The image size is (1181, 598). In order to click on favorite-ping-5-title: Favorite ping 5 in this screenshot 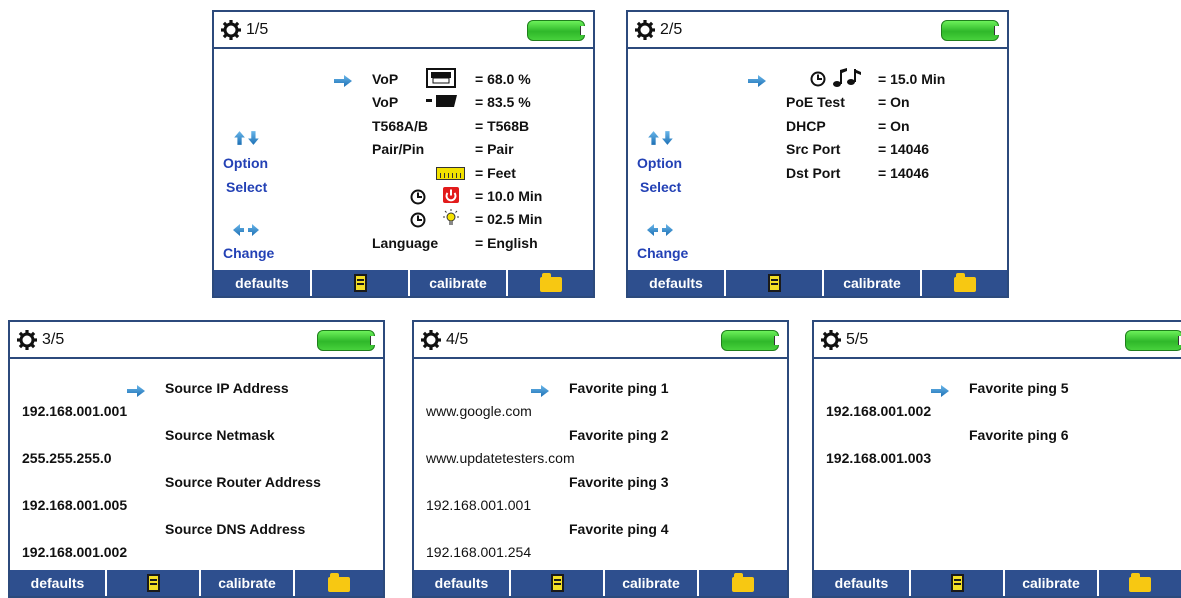, I will do `click(1019, 388)`.